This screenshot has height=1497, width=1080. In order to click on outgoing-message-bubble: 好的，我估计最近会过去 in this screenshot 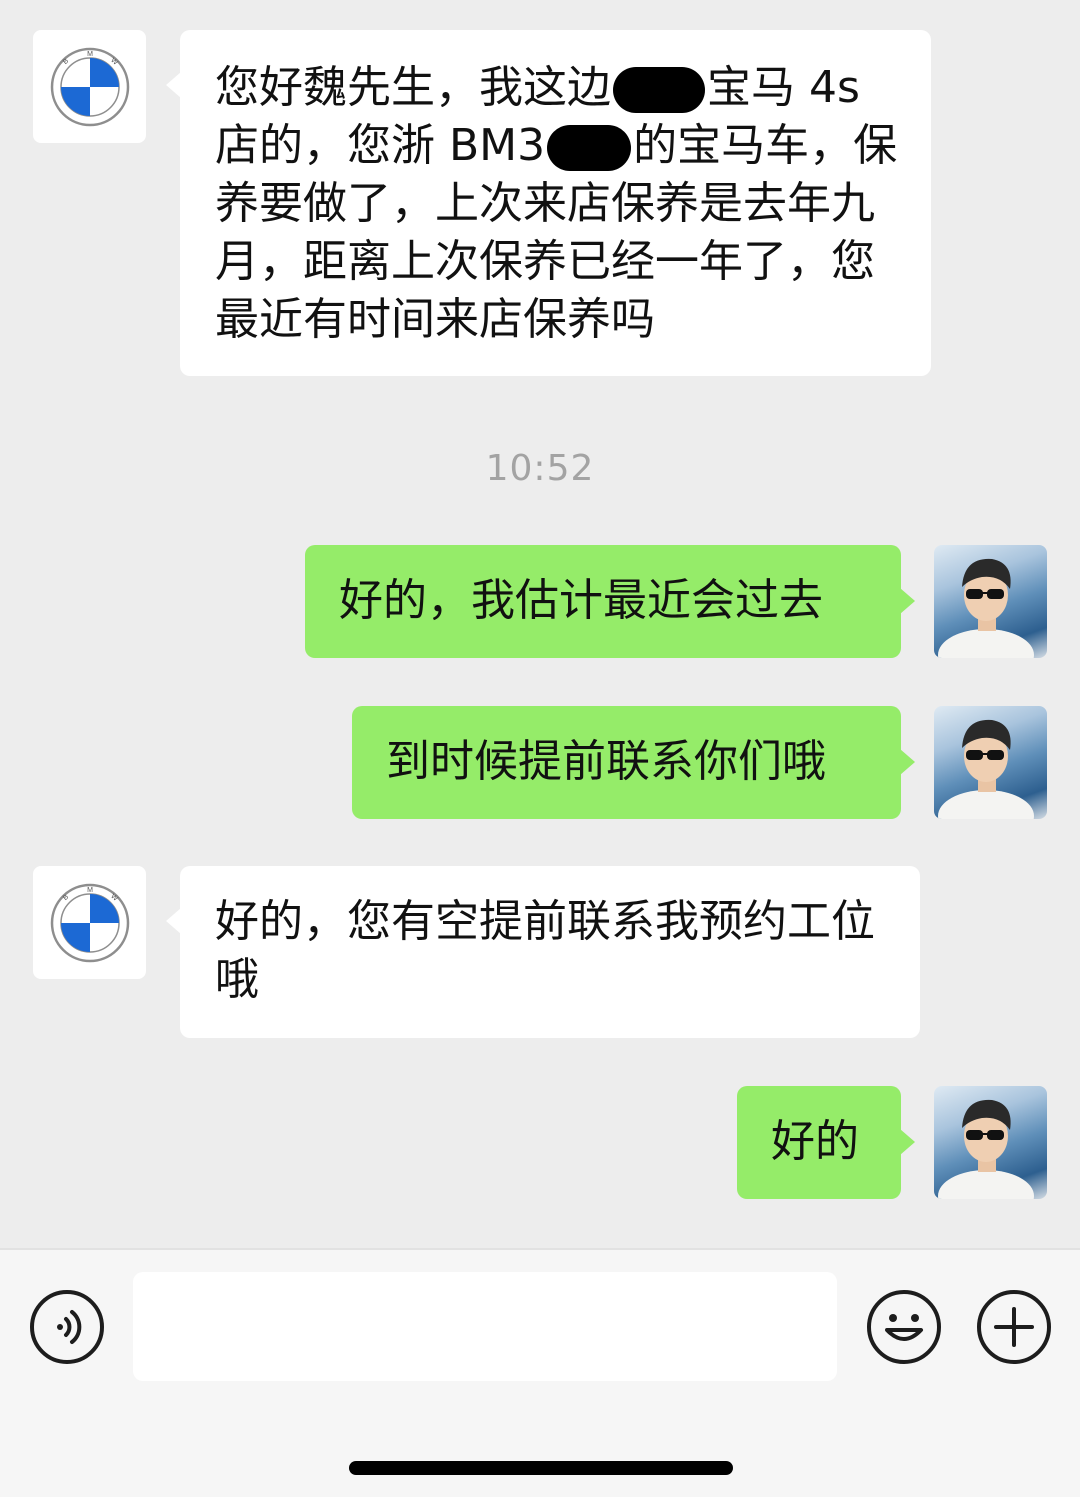, I will do `click(610, 601)`.